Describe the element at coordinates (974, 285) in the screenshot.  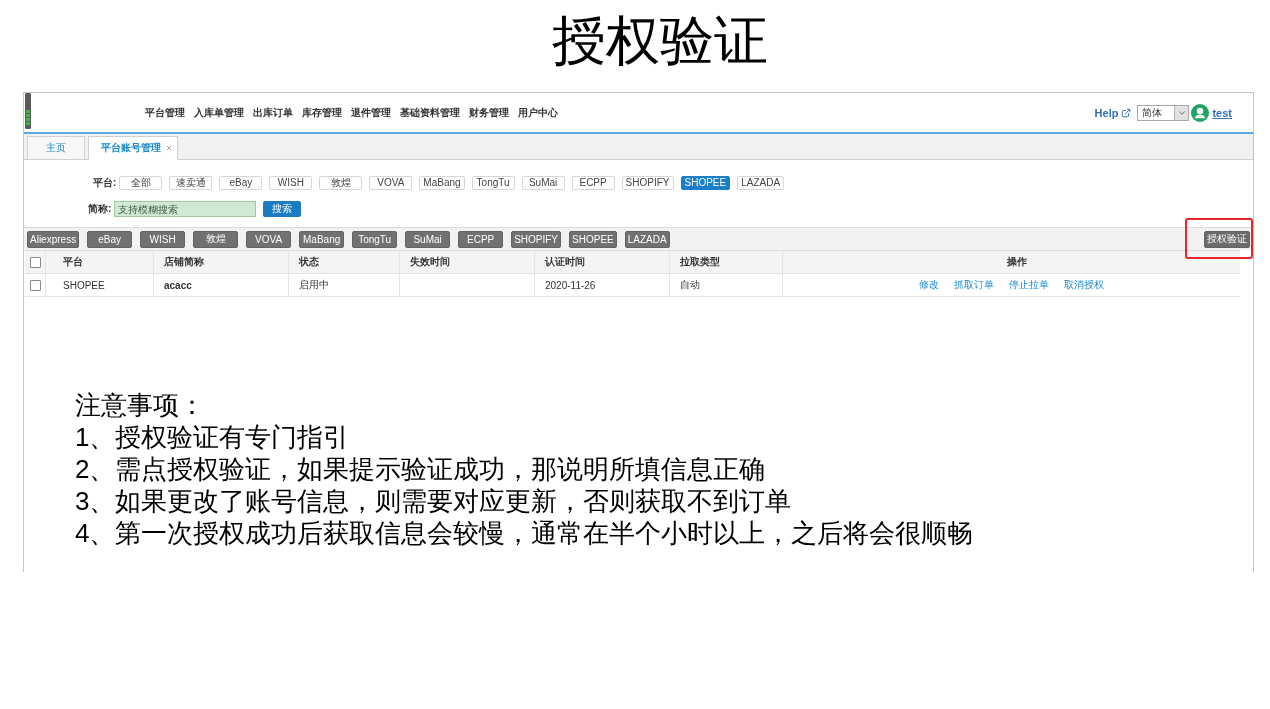
I see `action-link: 抓取订单` at that location.